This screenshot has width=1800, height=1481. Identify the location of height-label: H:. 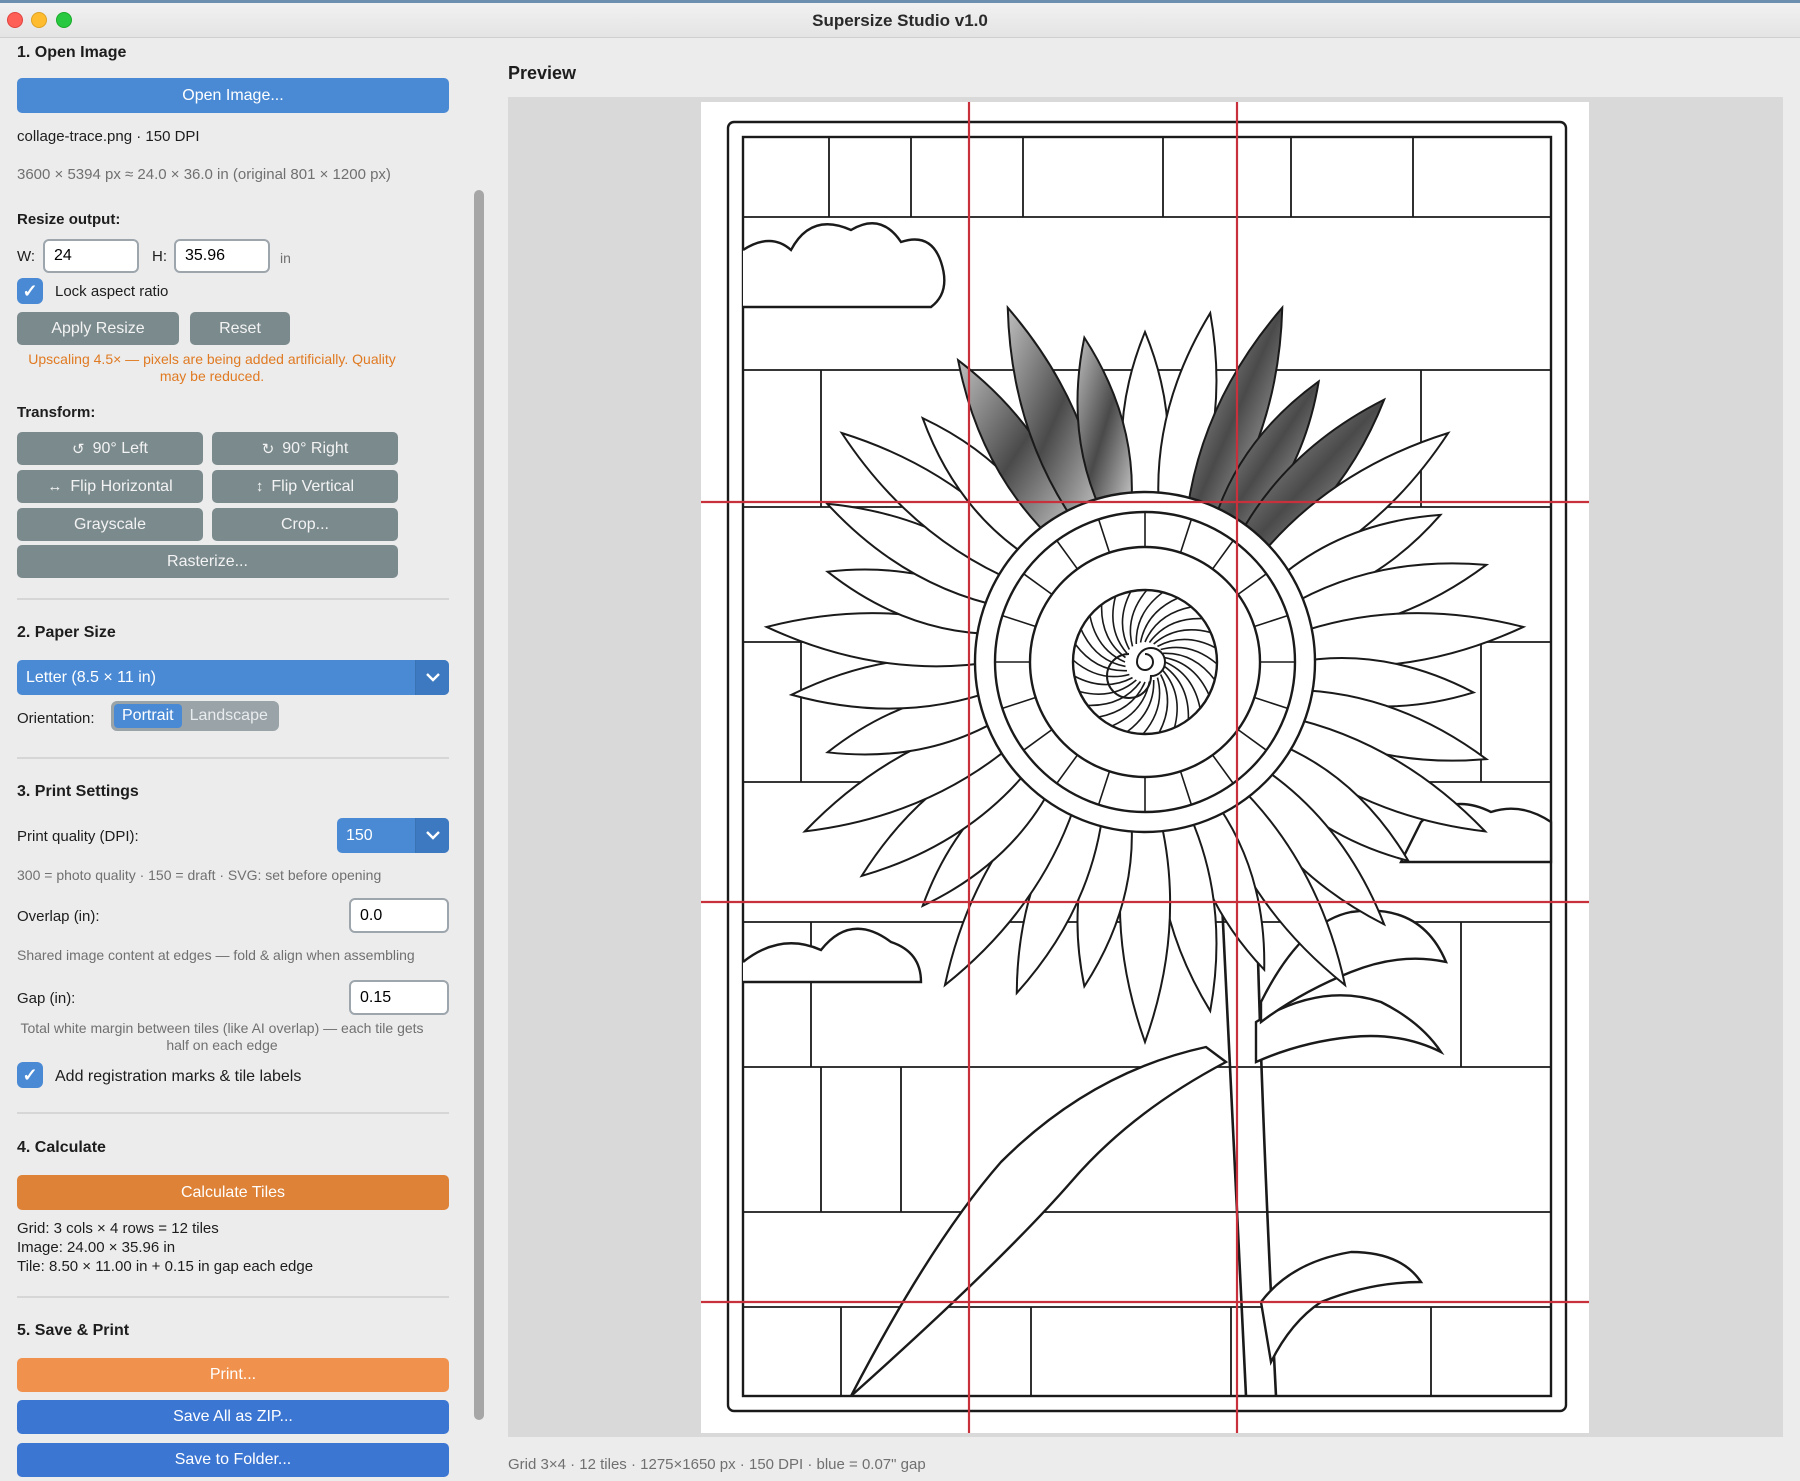
(159, 256).